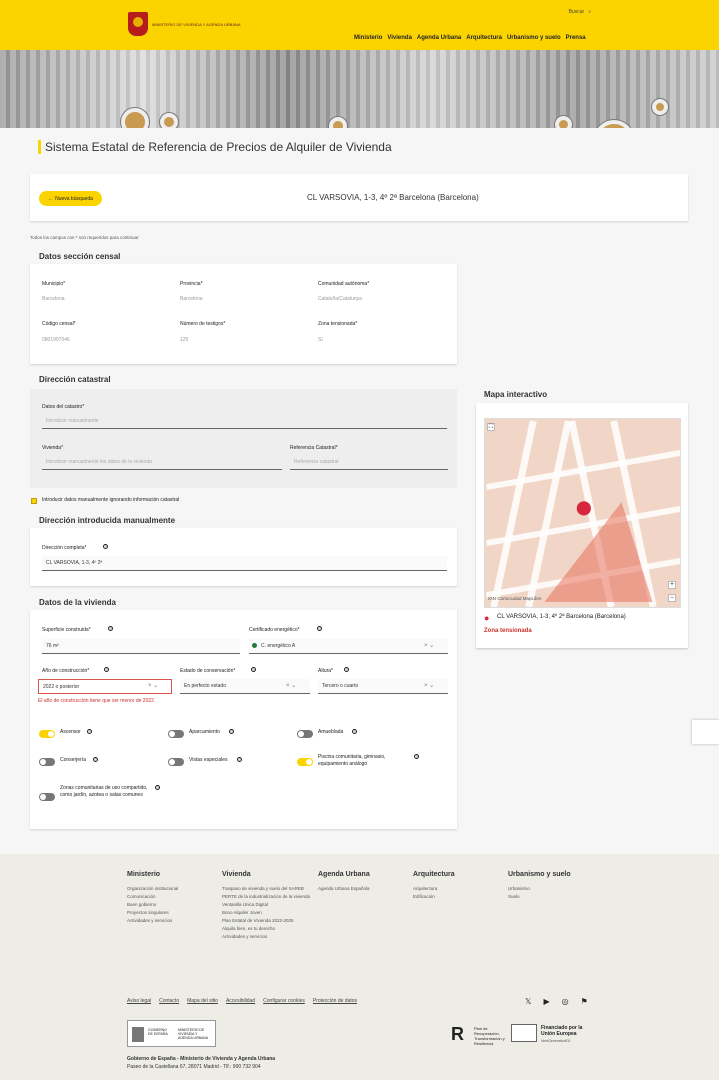 The width and height of the screenshot is (719, 1080). I want to click on legal-link: Mapa del sitio, so click(202, 1001).